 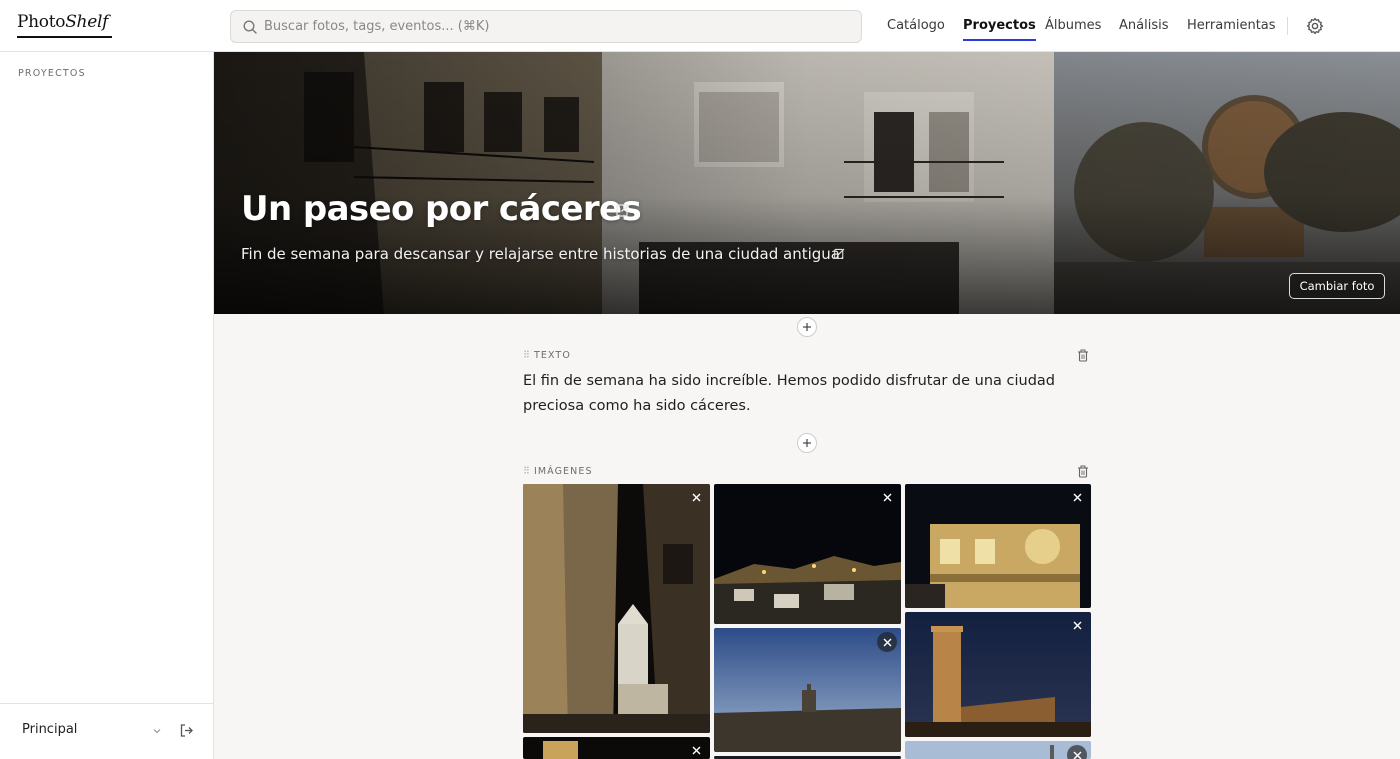 I want to click on change-photo-button: Cambiar foto, so click(x=1337, y=286).